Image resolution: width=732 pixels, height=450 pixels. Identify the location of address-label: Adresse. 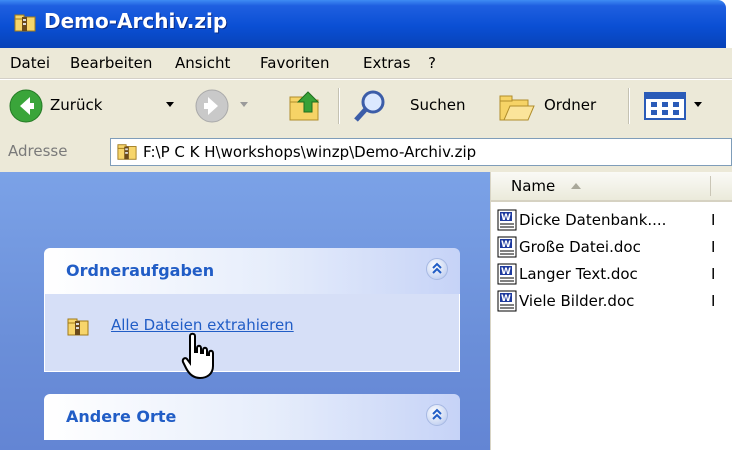
(38, 151).